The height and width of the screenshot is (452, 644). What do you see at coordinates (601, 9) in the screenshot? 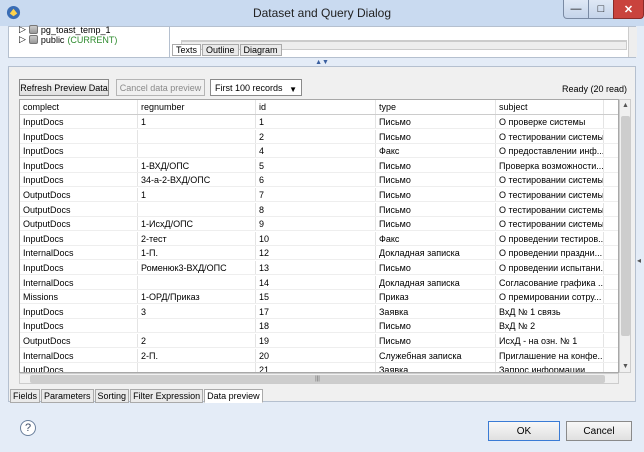
I see `maximize-button: □` at bounding box center [601, 9].